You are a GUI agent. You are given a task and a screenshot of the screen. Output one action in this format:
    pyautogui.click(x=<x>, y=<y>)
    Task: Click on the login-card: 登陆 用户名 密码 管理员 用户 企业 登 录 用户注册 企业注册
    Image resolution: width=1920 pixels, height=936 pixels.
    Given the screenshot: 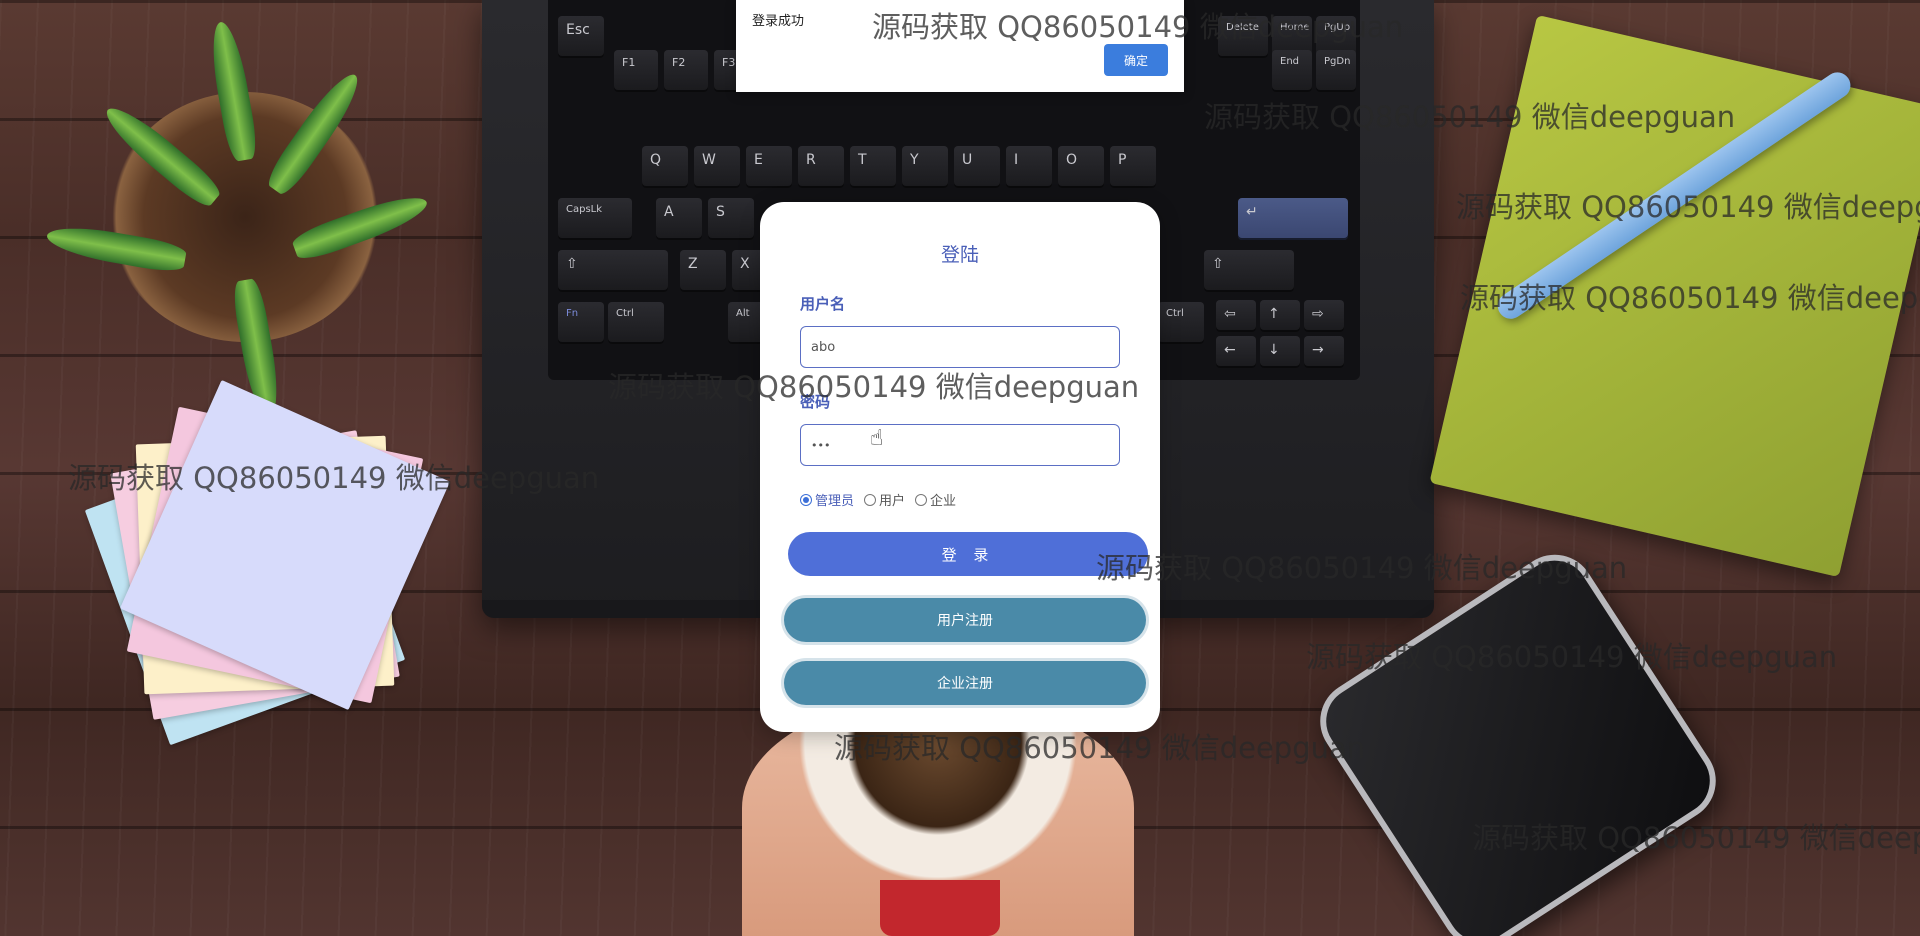 What is the action you would take?
    pyautogui.click(x=960, y=467)
    